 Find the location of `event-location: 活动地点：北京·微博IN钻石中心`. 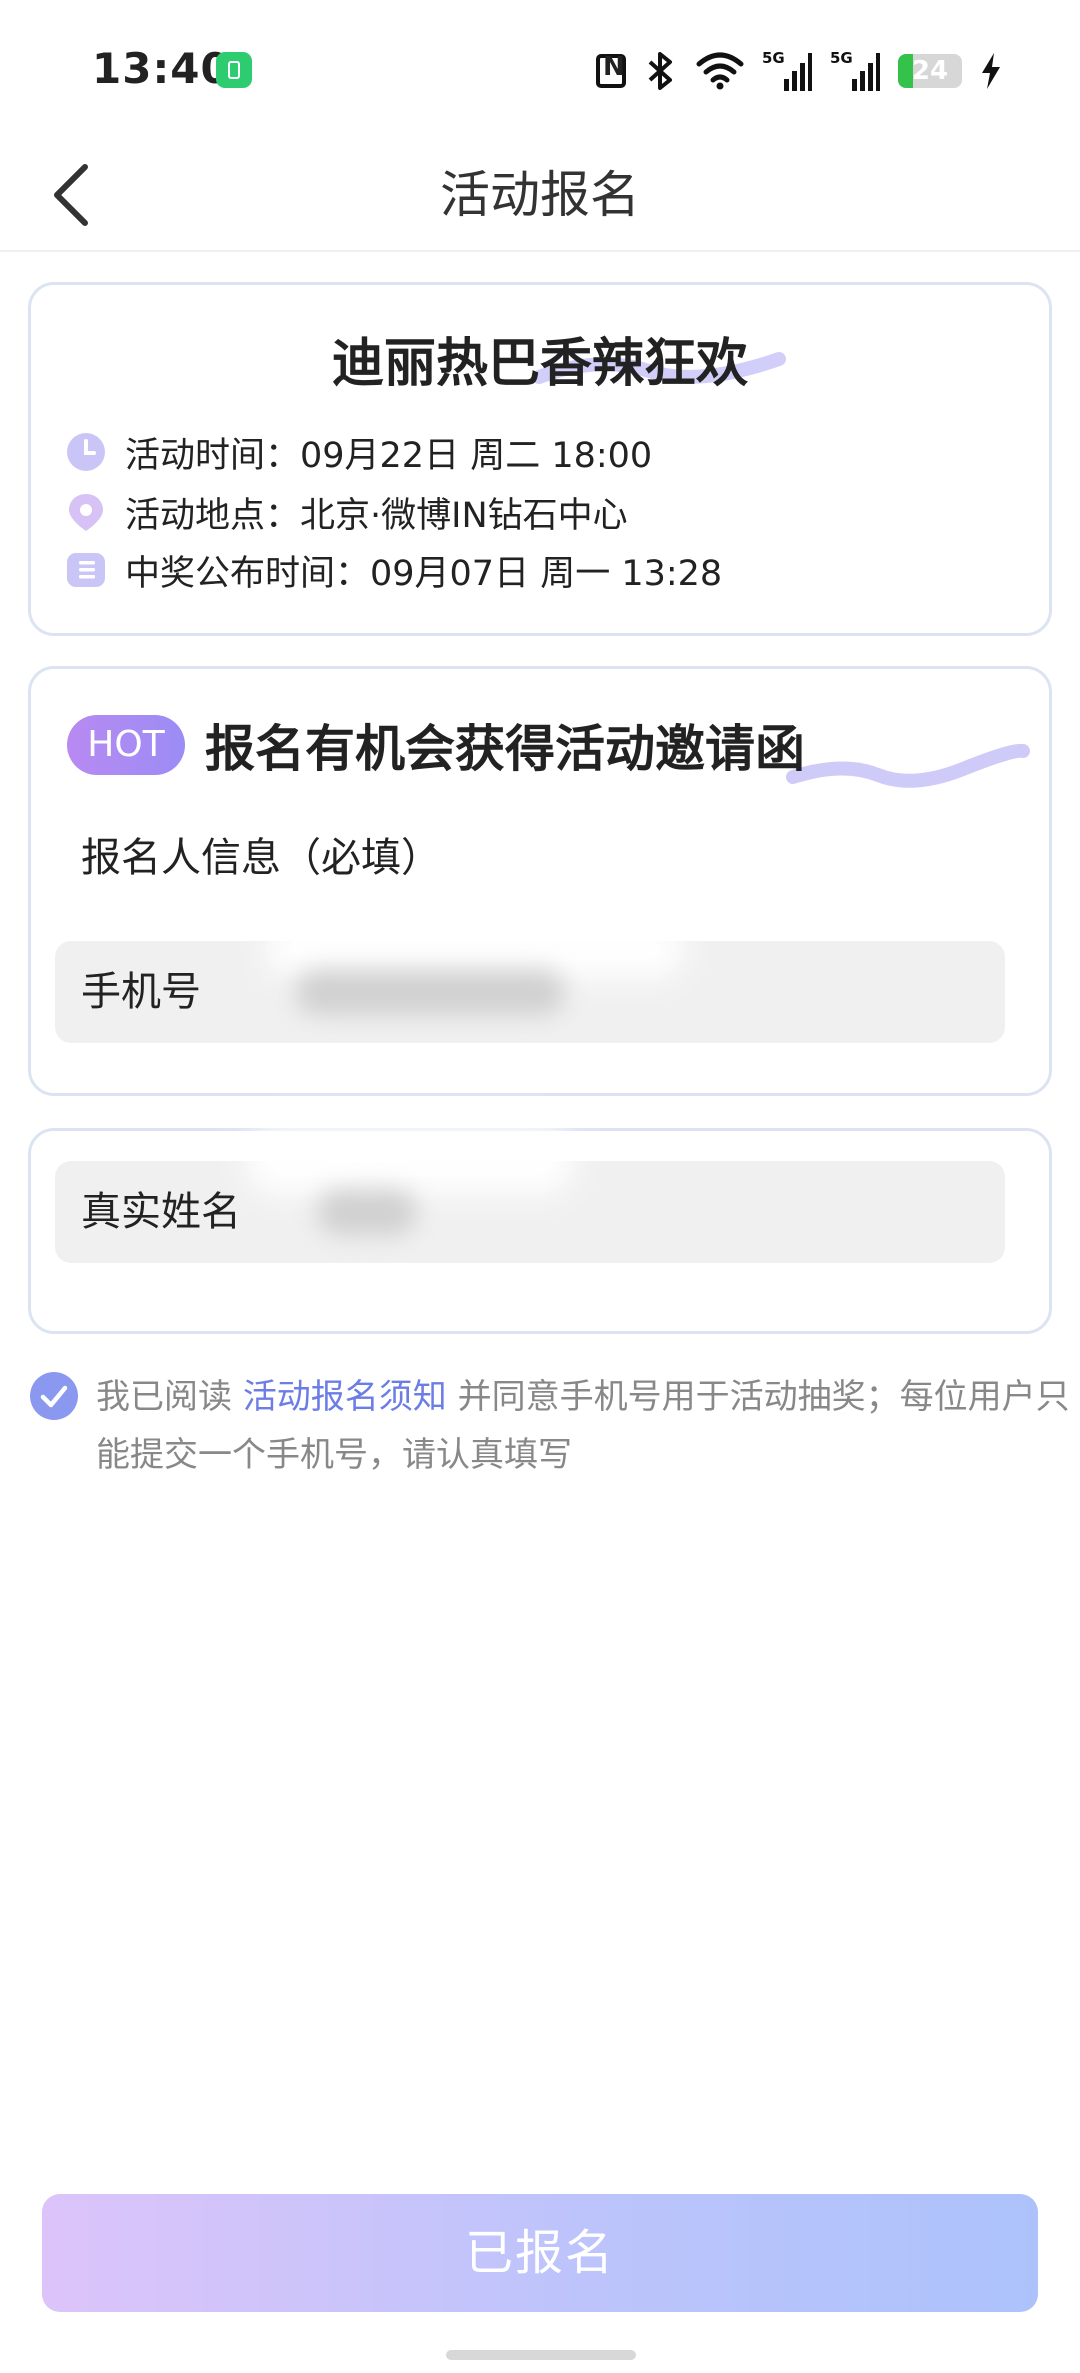

event-location: 活动地点：北京·微博IN钻石中心 is located at coordinates (376, 515).